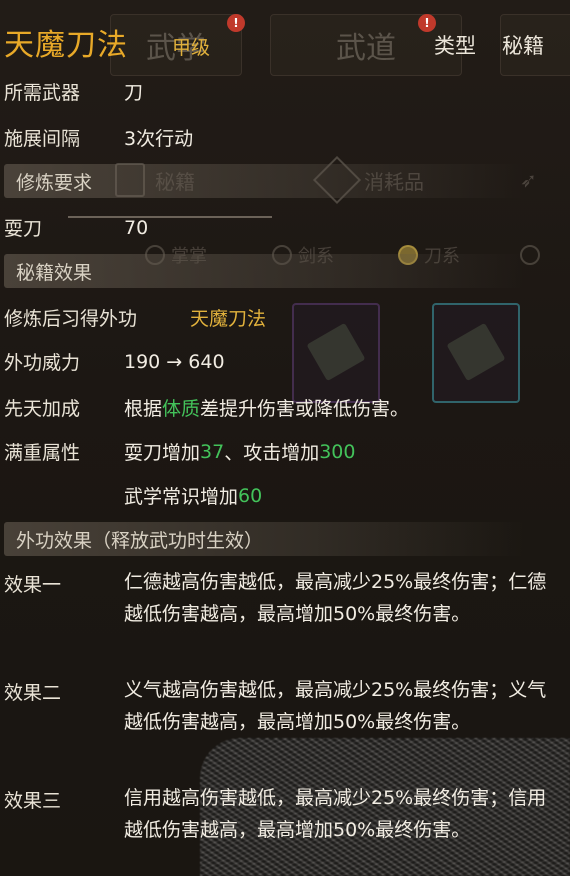 This screenshot has width=570, height=876. Describe the element at coordinates (42, 409) in the screenshot. I see `innate-label: 先天加成` at that location.